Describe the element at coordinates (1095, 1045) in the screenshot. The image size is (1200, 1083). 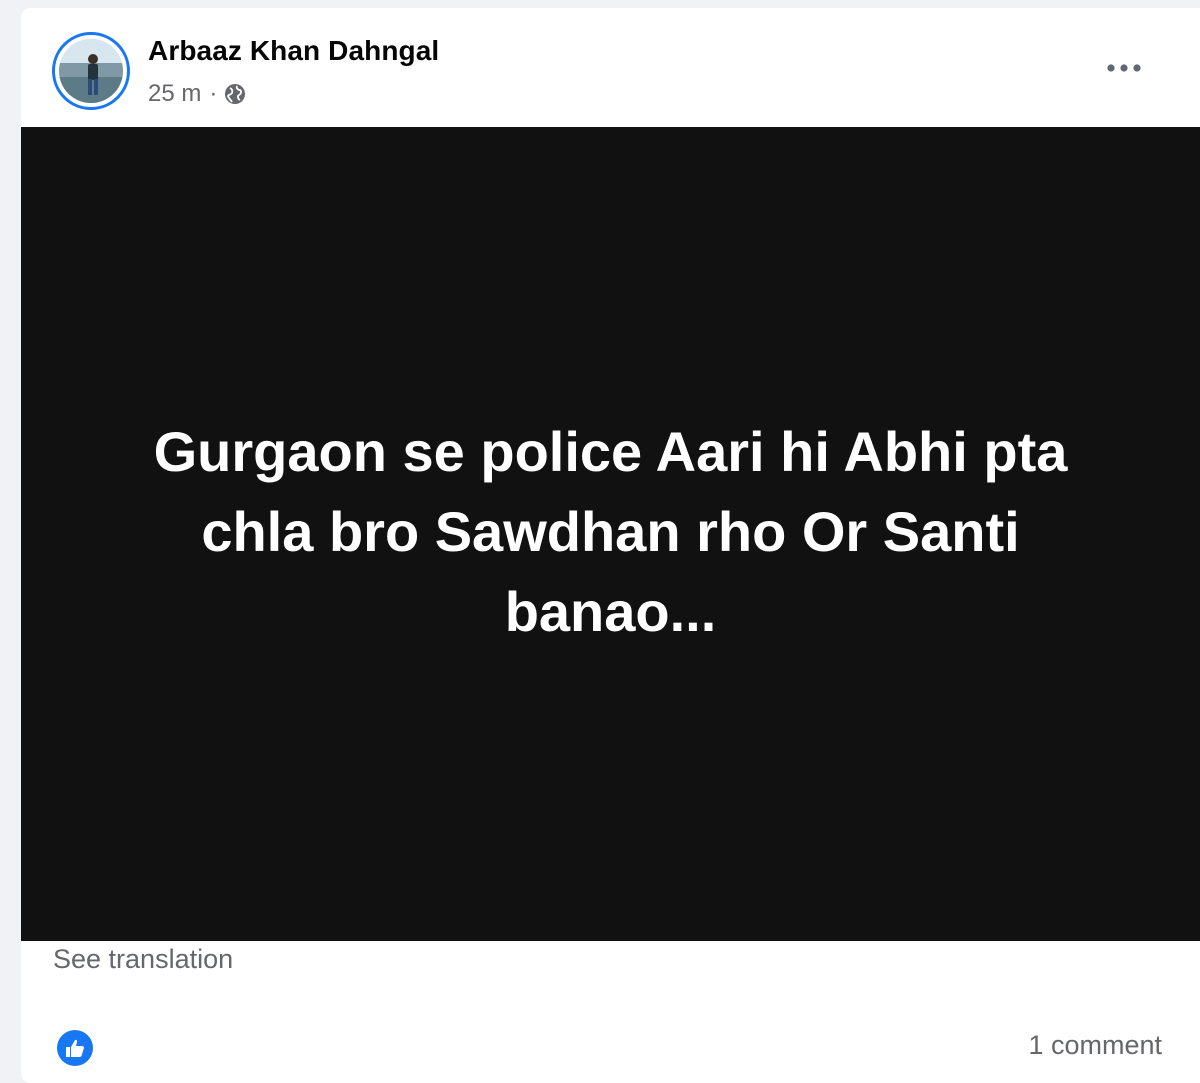
I see `comment-count-link: 1 comment` at that location.